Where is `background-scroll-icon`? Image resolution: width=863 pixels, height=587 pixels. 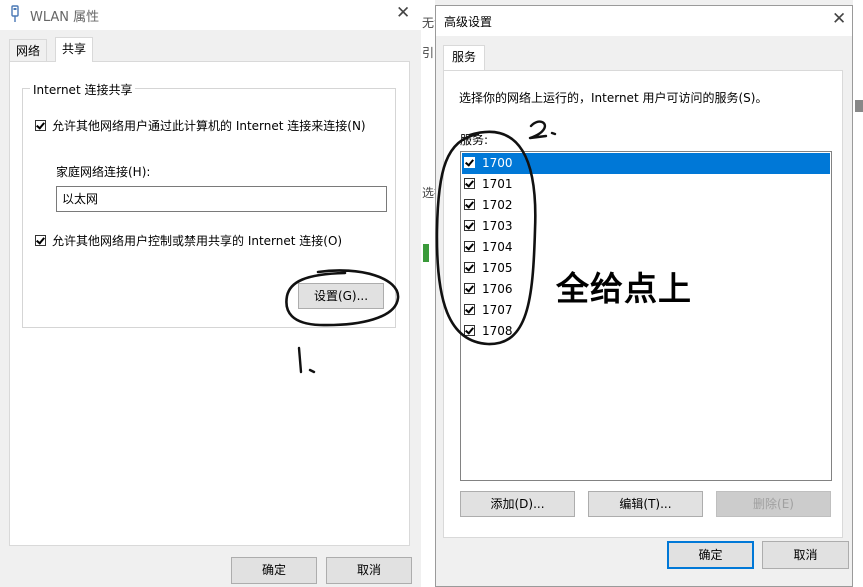 background-scroll-icon is located at coordinates (859, 106).